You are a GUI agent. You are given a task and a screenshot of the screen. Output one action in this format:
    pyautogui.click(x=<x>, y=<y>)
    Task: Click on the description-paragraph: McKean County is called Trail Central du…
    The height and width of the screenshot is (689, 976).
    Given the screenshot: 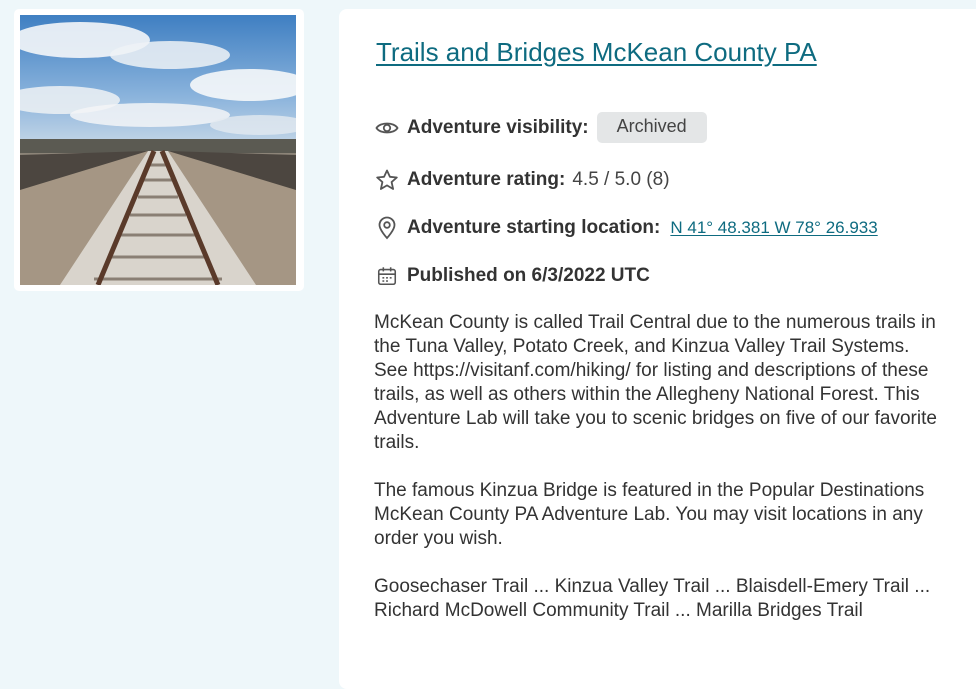 What is the action you would take?
    pyautogui.click(x=655, y=382)
    